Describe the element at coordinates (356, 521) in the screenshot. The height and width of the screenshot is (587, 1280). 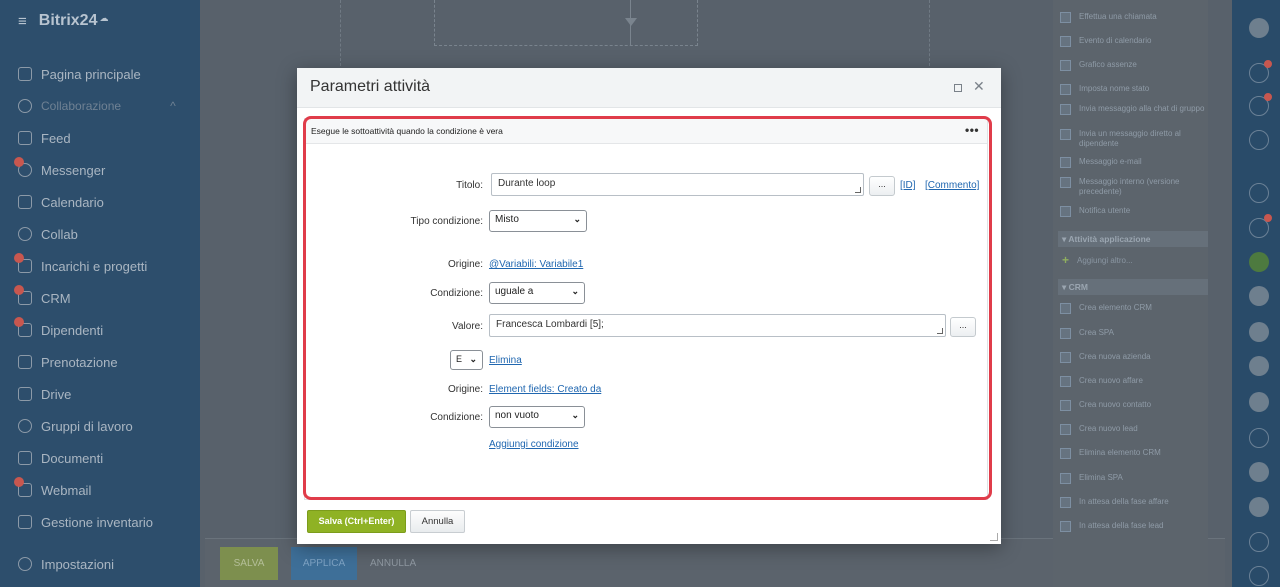
I see `save-button: Salva (Ctrl+Enter)` at that location.